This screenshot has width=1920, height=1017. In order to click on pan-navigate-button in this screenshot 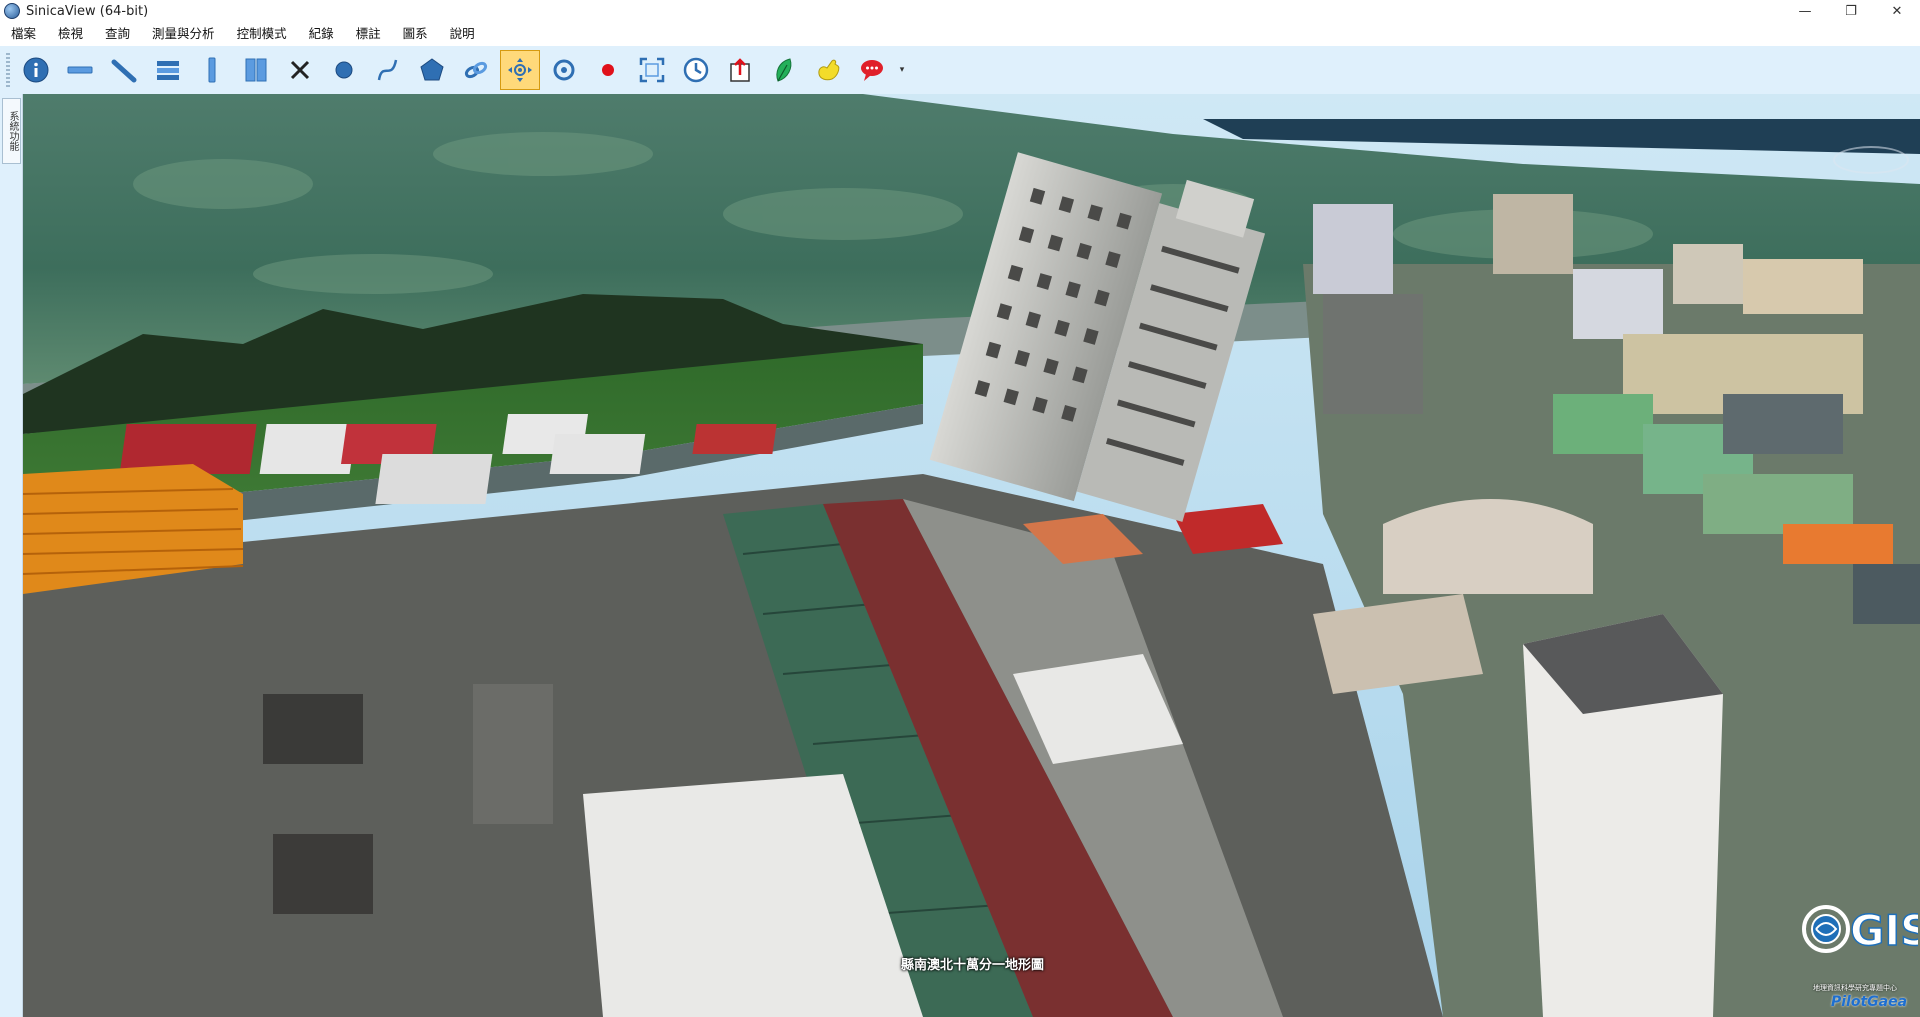, I will do `click(520, 70)`.